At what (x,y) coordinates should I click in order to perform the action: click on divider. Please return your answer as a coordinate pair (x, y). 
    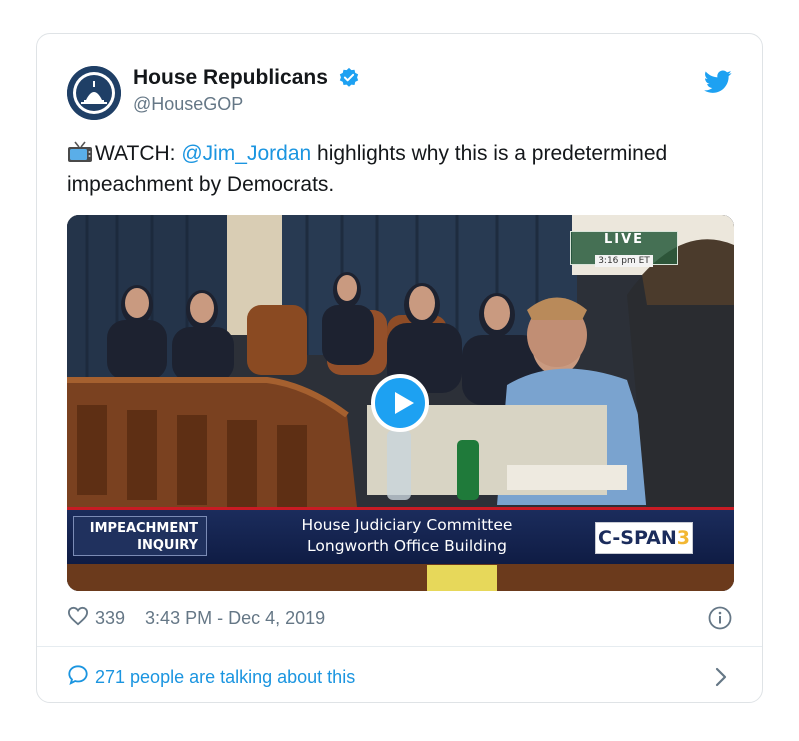
    Looking at the image, I should click on (399, 646).